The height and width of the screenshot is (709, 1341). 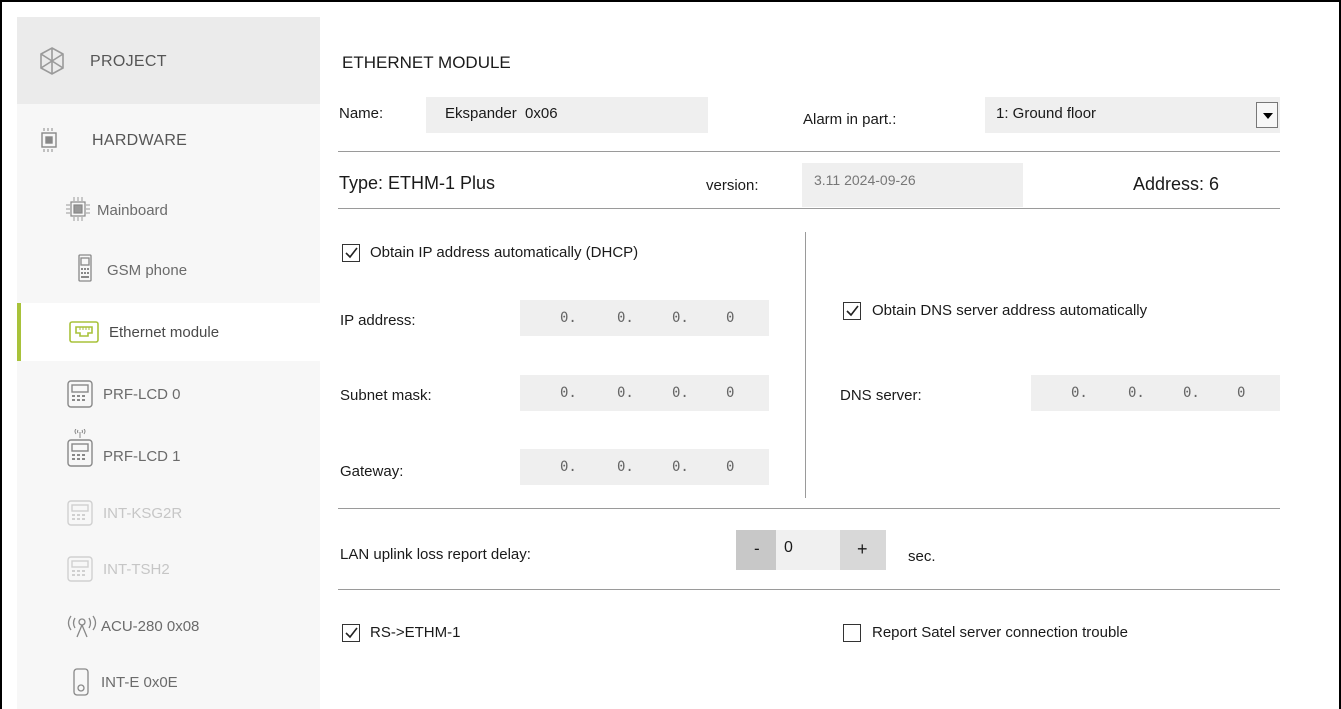 I want to click on hardware-icon, so click(x=49, y=143).